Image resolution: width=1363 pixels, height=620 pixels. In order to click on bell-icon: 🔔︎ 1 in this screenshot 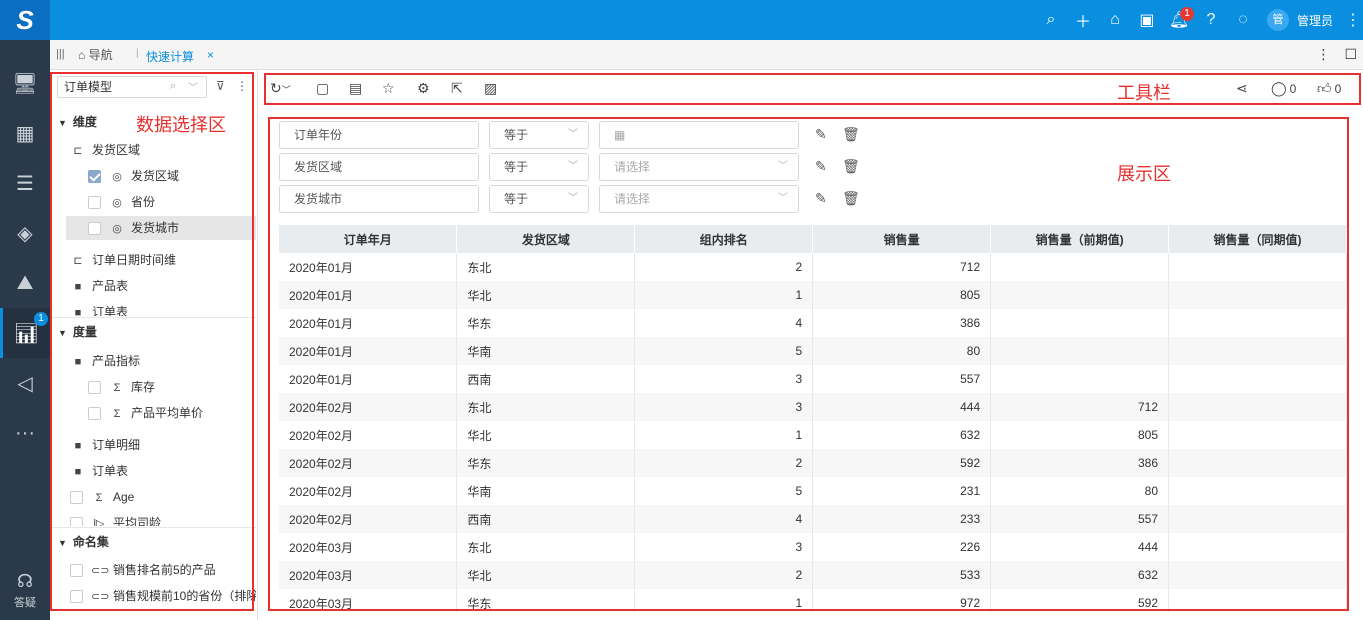, I will do `click(1179, 20)`.